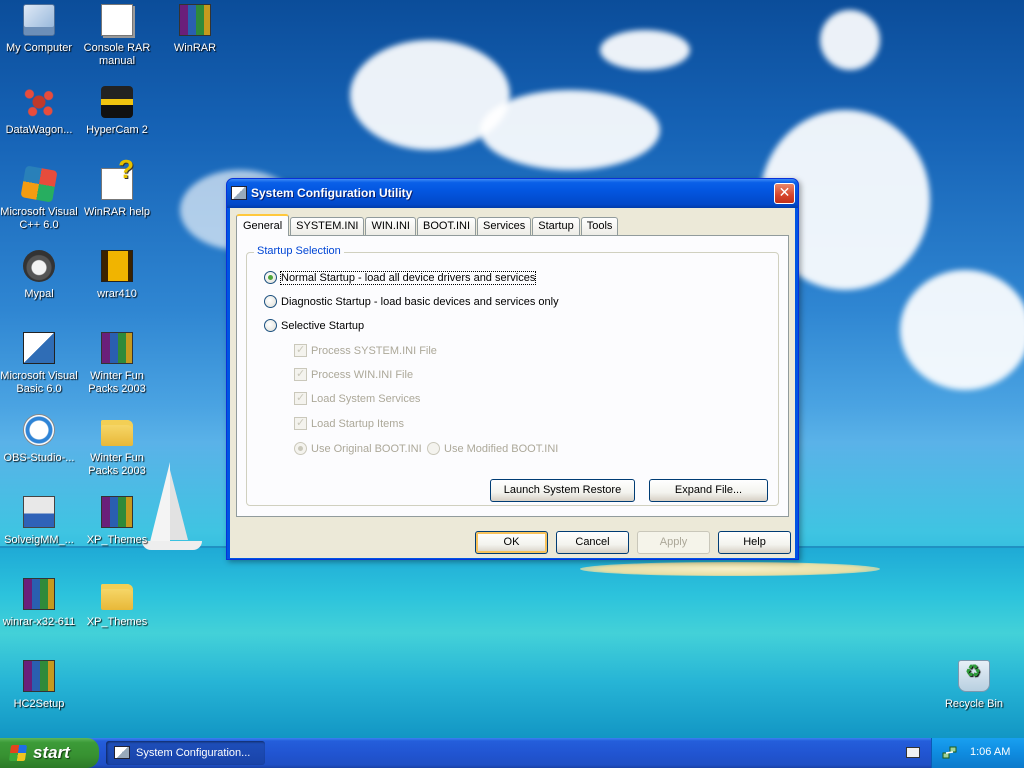 This screenshot has height=768, width=1024. Describe the element at coordinates (39, 676) in the screenshot. I see `setup-icon` at that location.